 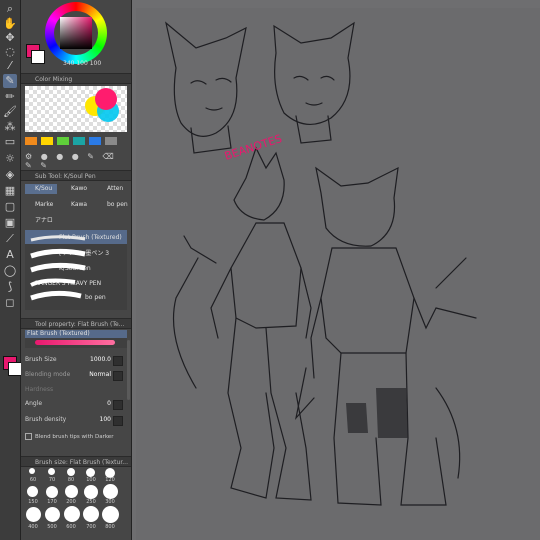 I want to click on sub-tool-item: Marke, so click(x=41, y=205).